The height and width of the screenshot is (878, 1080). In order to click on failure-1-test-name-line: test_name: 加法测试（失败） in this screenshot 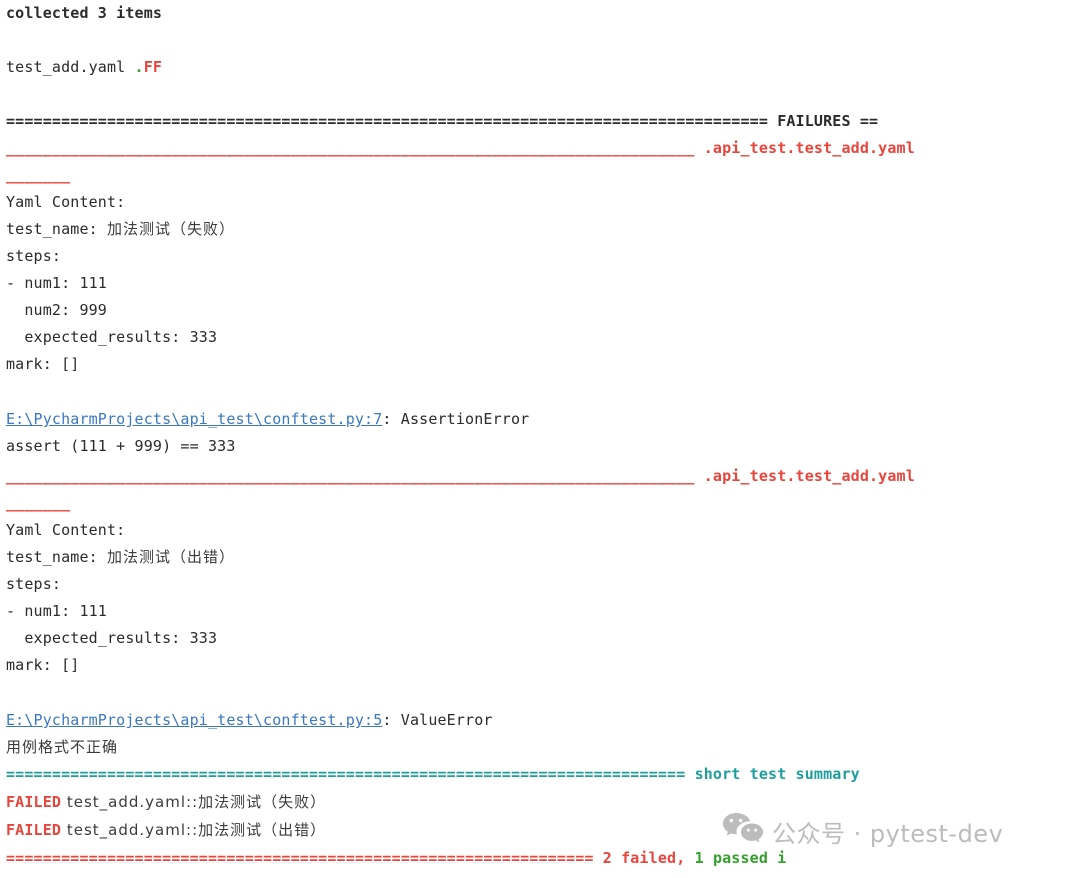, I will do `click(120, 229)`.